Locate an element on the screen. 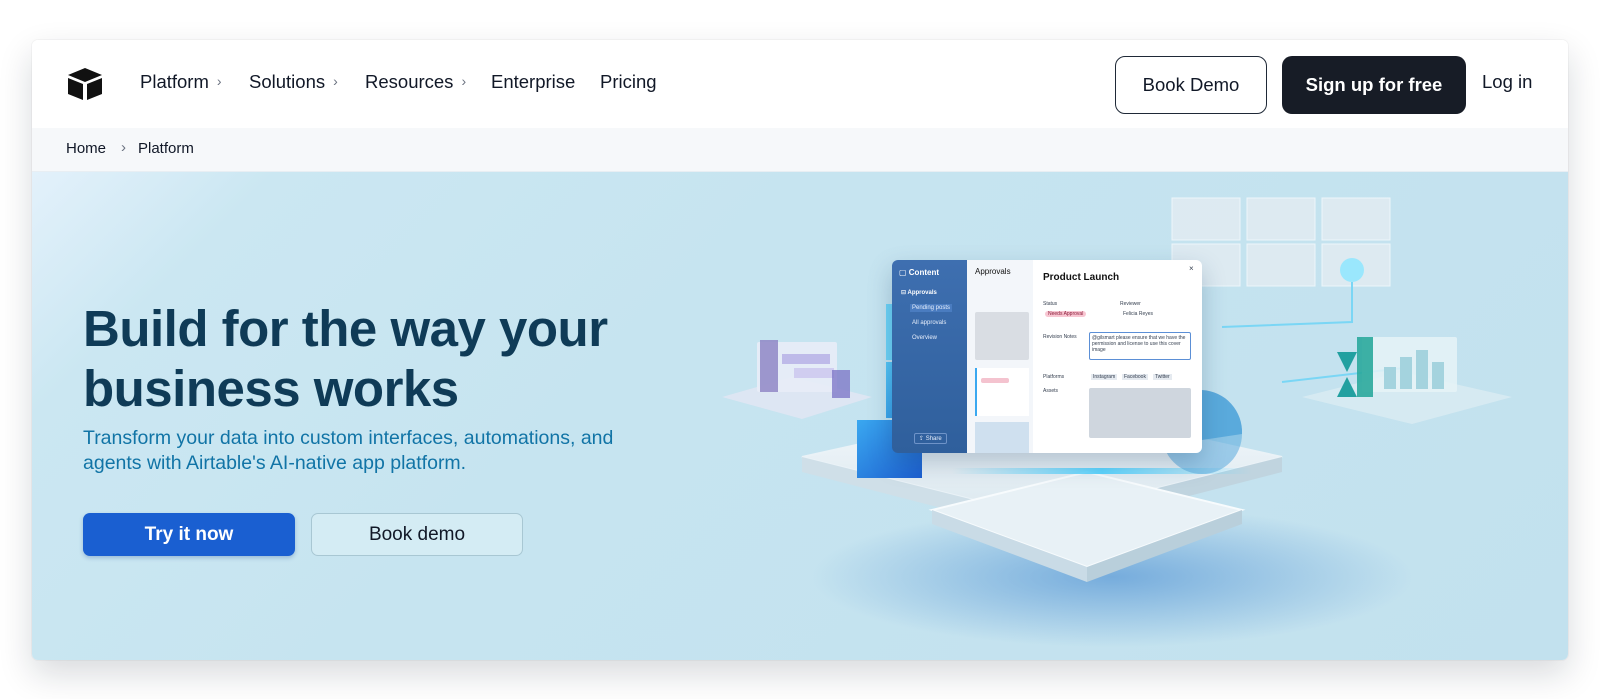 The width and height of the screenshot is (1600, 699). nav-item-platform: Platform › is located at coordinates (181, 82).